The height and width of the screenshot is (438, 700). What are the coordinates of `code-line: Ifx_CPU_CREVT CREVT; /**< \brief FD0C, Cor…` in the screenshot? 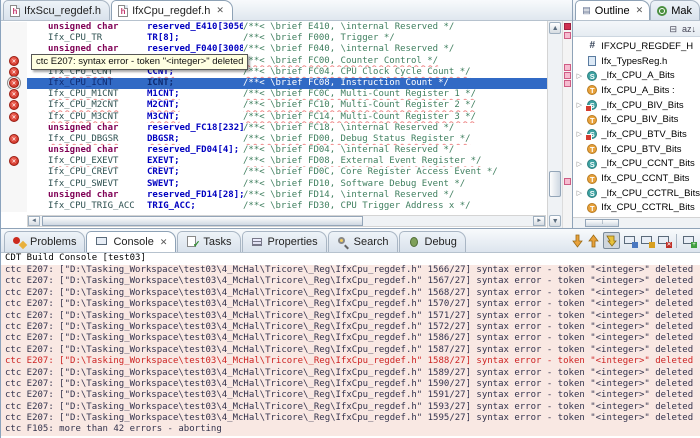 It's located at (274, 173).